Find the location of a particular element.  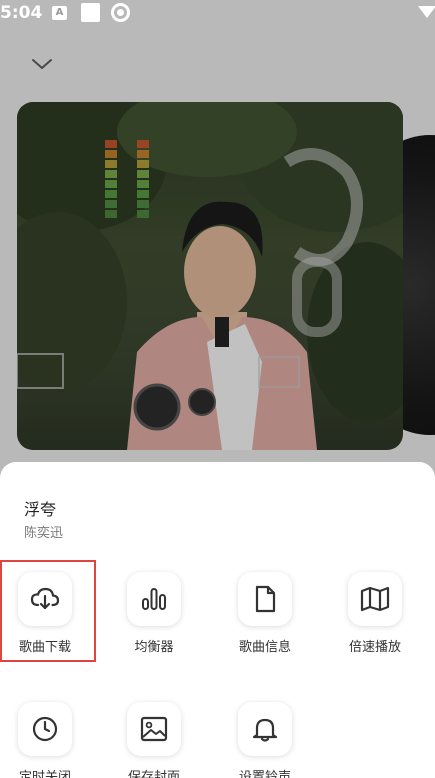

status-time: 5:04 is located at coordinates (21, 13).